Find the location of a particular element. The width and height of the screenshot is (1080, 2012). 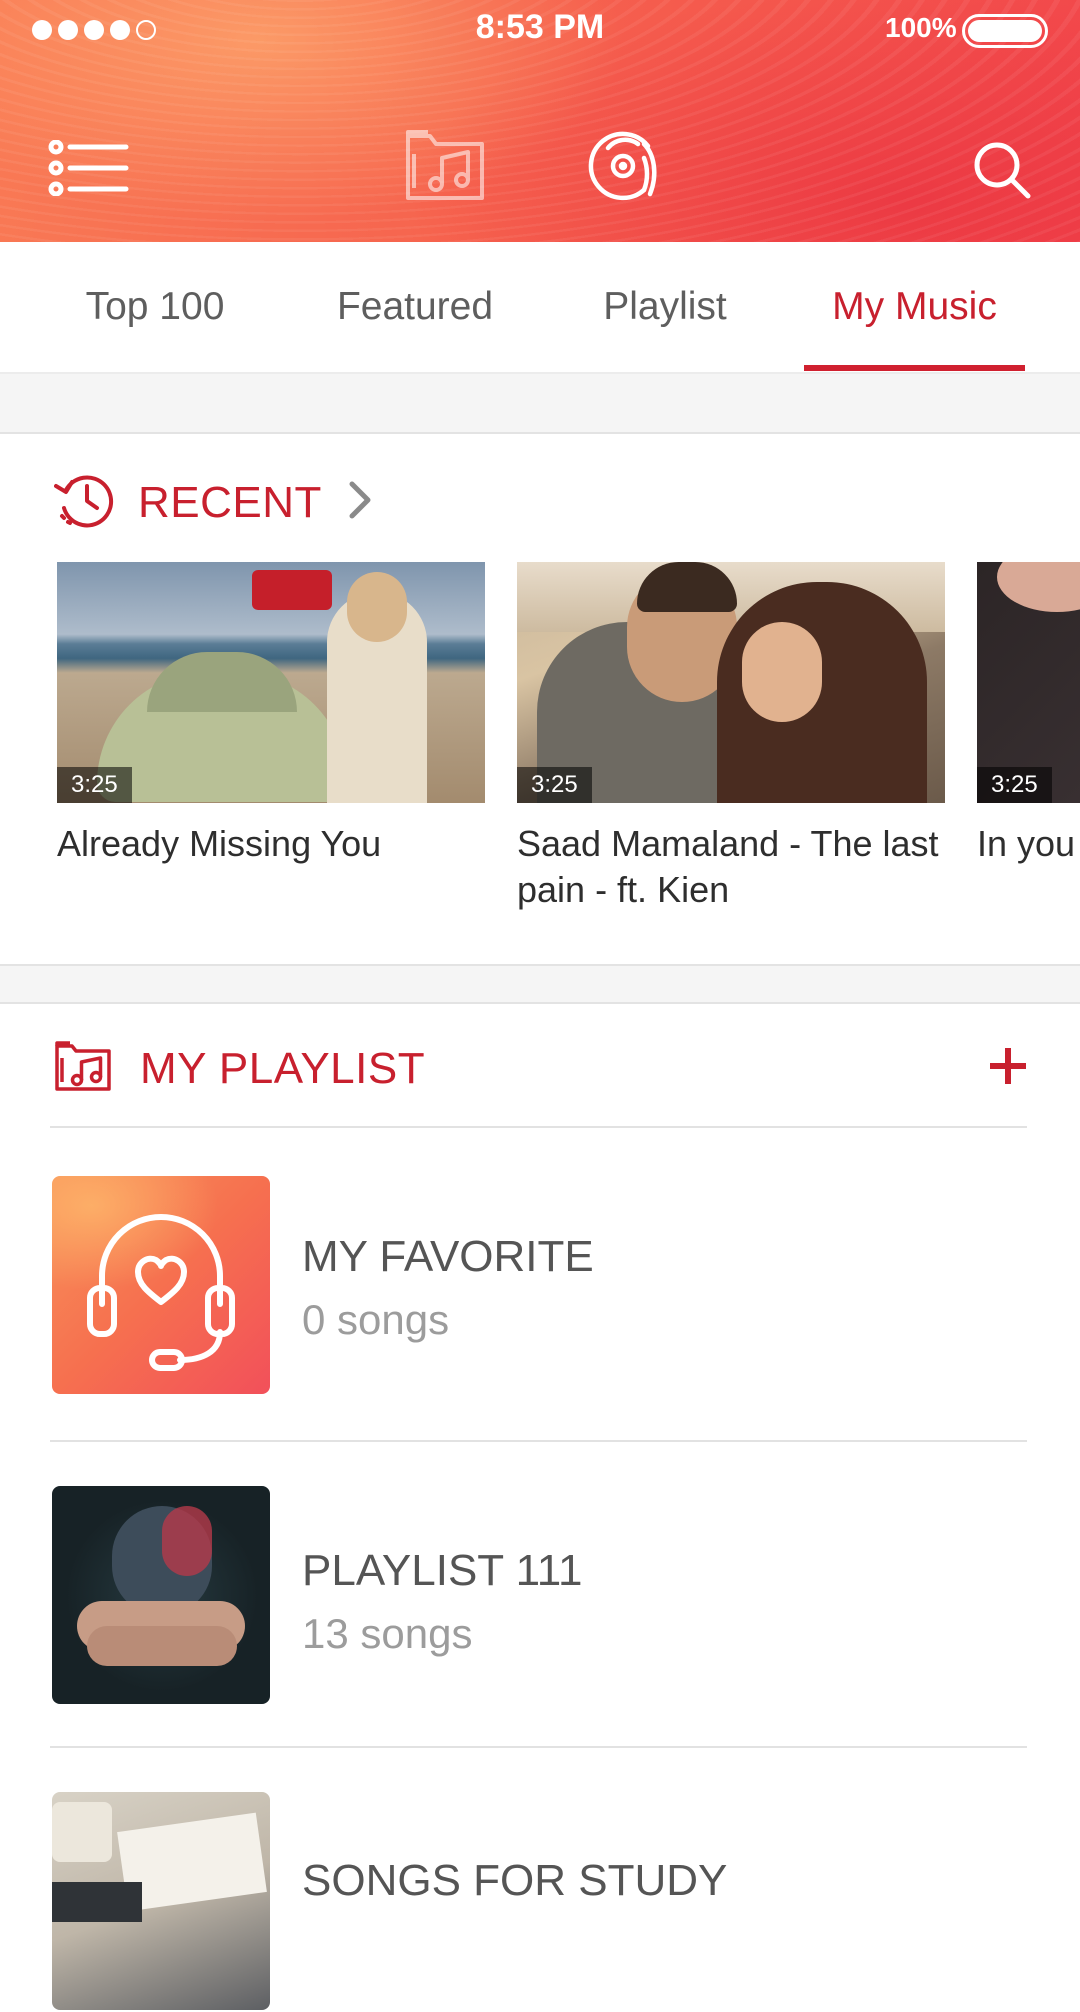

recent-item: 3:25 In you is located at coordinates (1028, 714).